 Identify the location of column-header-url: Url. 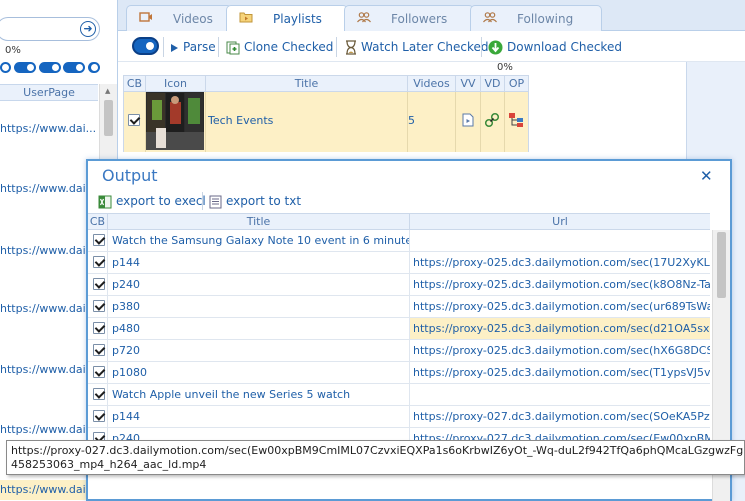
(560, 221).